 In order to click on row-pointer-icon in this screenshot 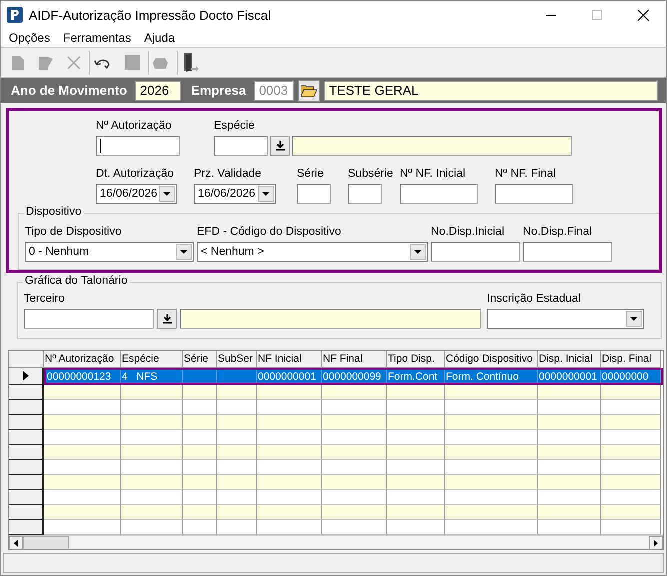, I will do `click(25, 376)`.